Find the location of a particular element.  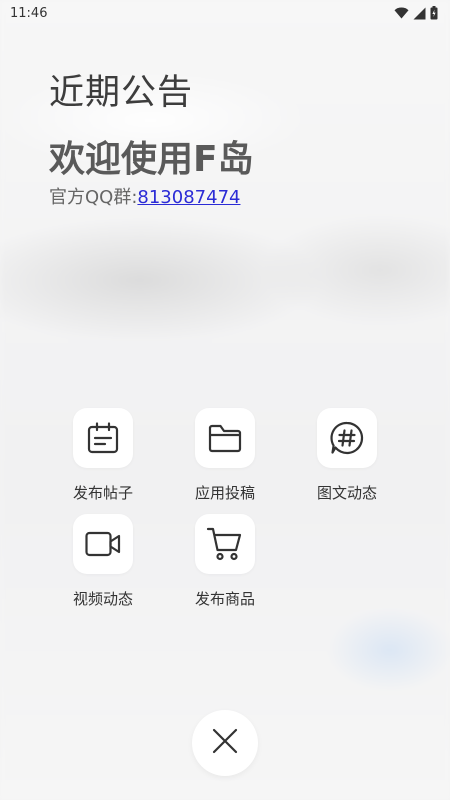

status-bar: 11:46 is located at coordinates (225, 13).